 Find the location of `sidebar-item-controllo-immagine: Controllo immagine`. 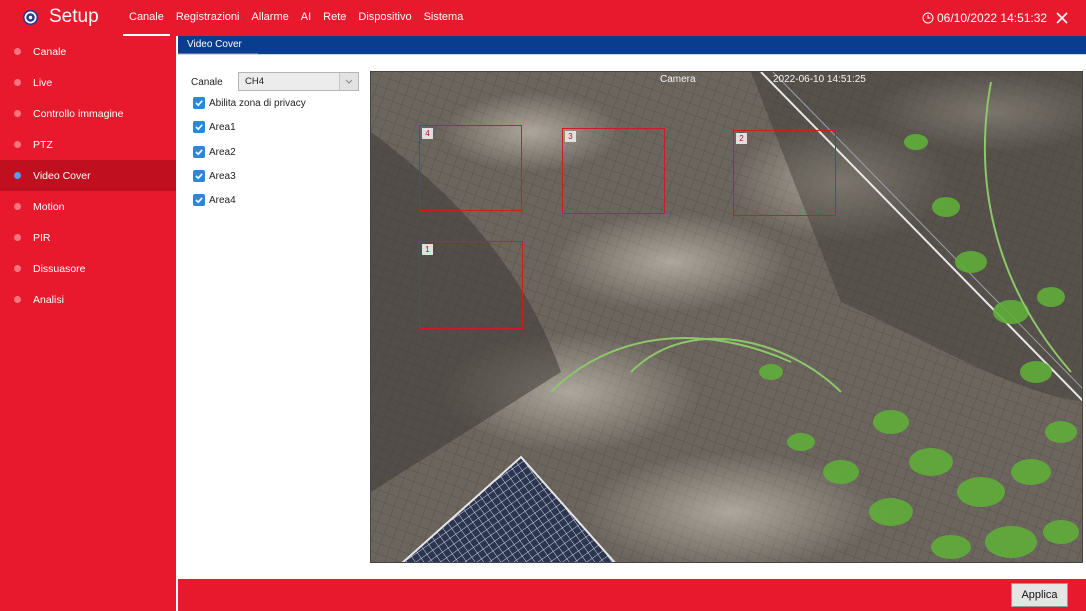

sidebar-item-controllo-immagine: Controllo immagine is located at coordinates (88, 113).